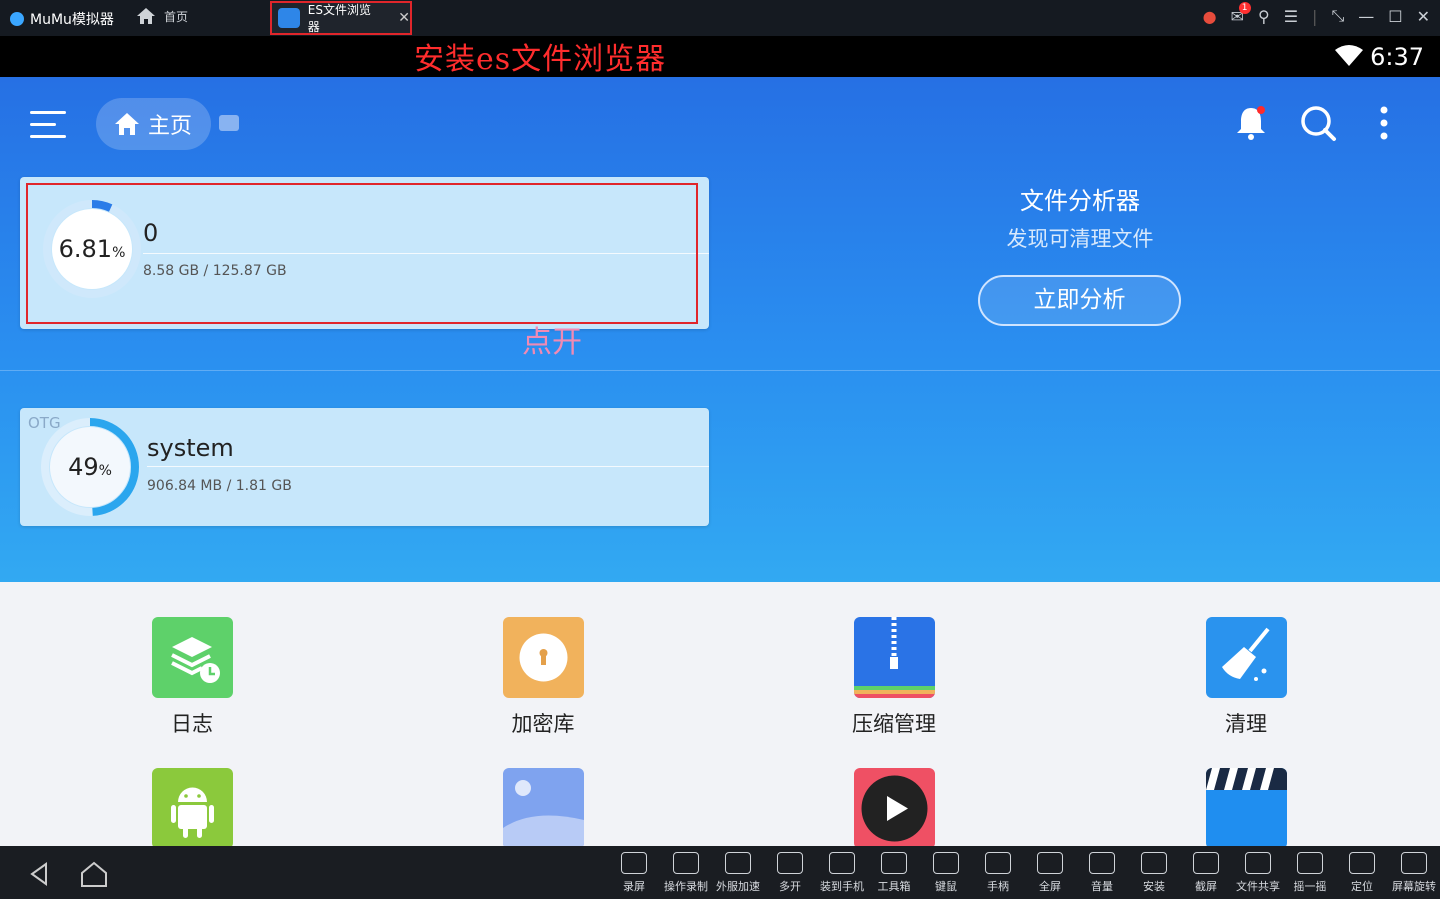  I want to click on window-controls: ● ✉ 1 ⚲ ☰ | ⤡ — ☐ ✕, so click(1316, 13).